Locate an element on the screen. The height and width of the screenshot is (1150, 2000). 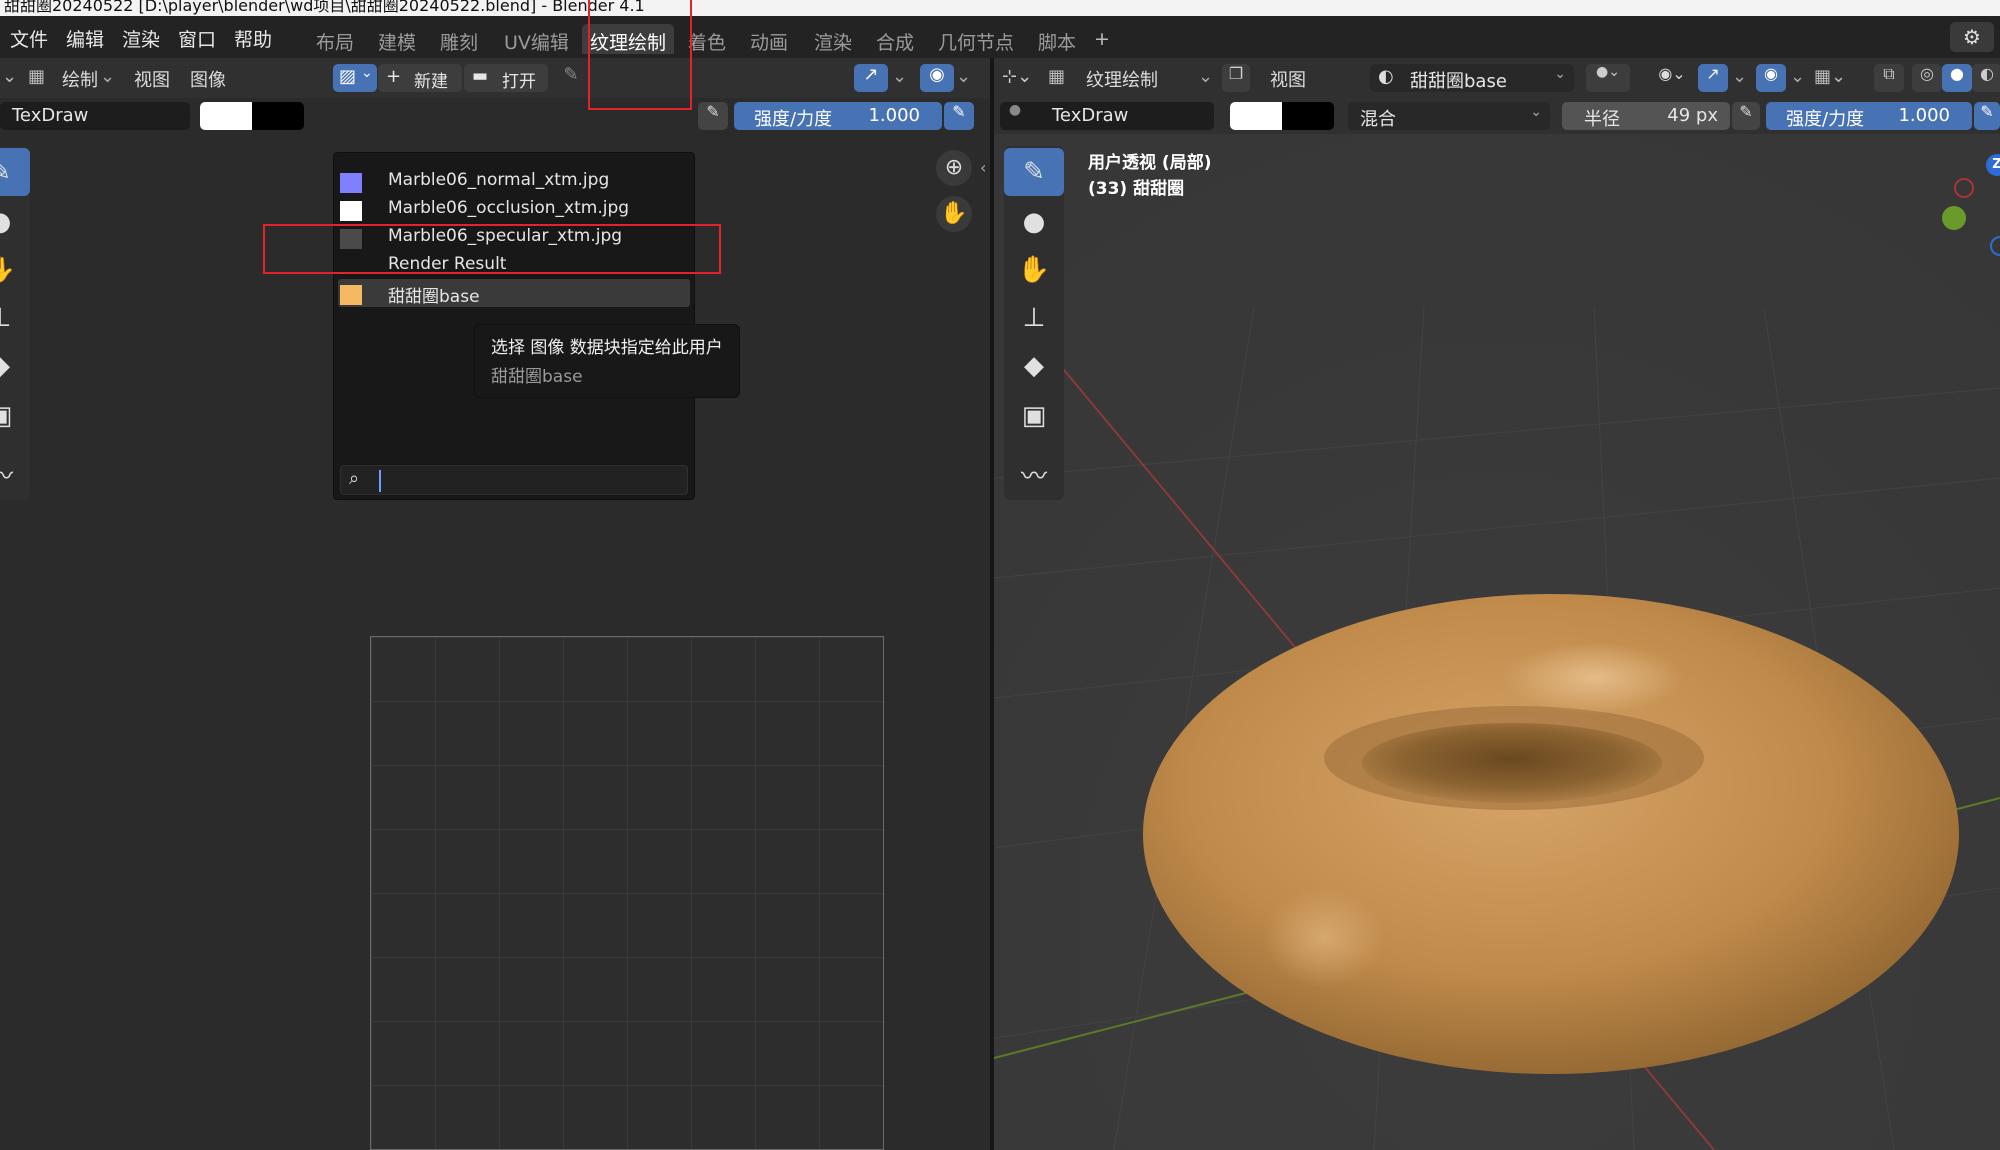
new-image-button: + 新建 is located at coordinates (420, 78).